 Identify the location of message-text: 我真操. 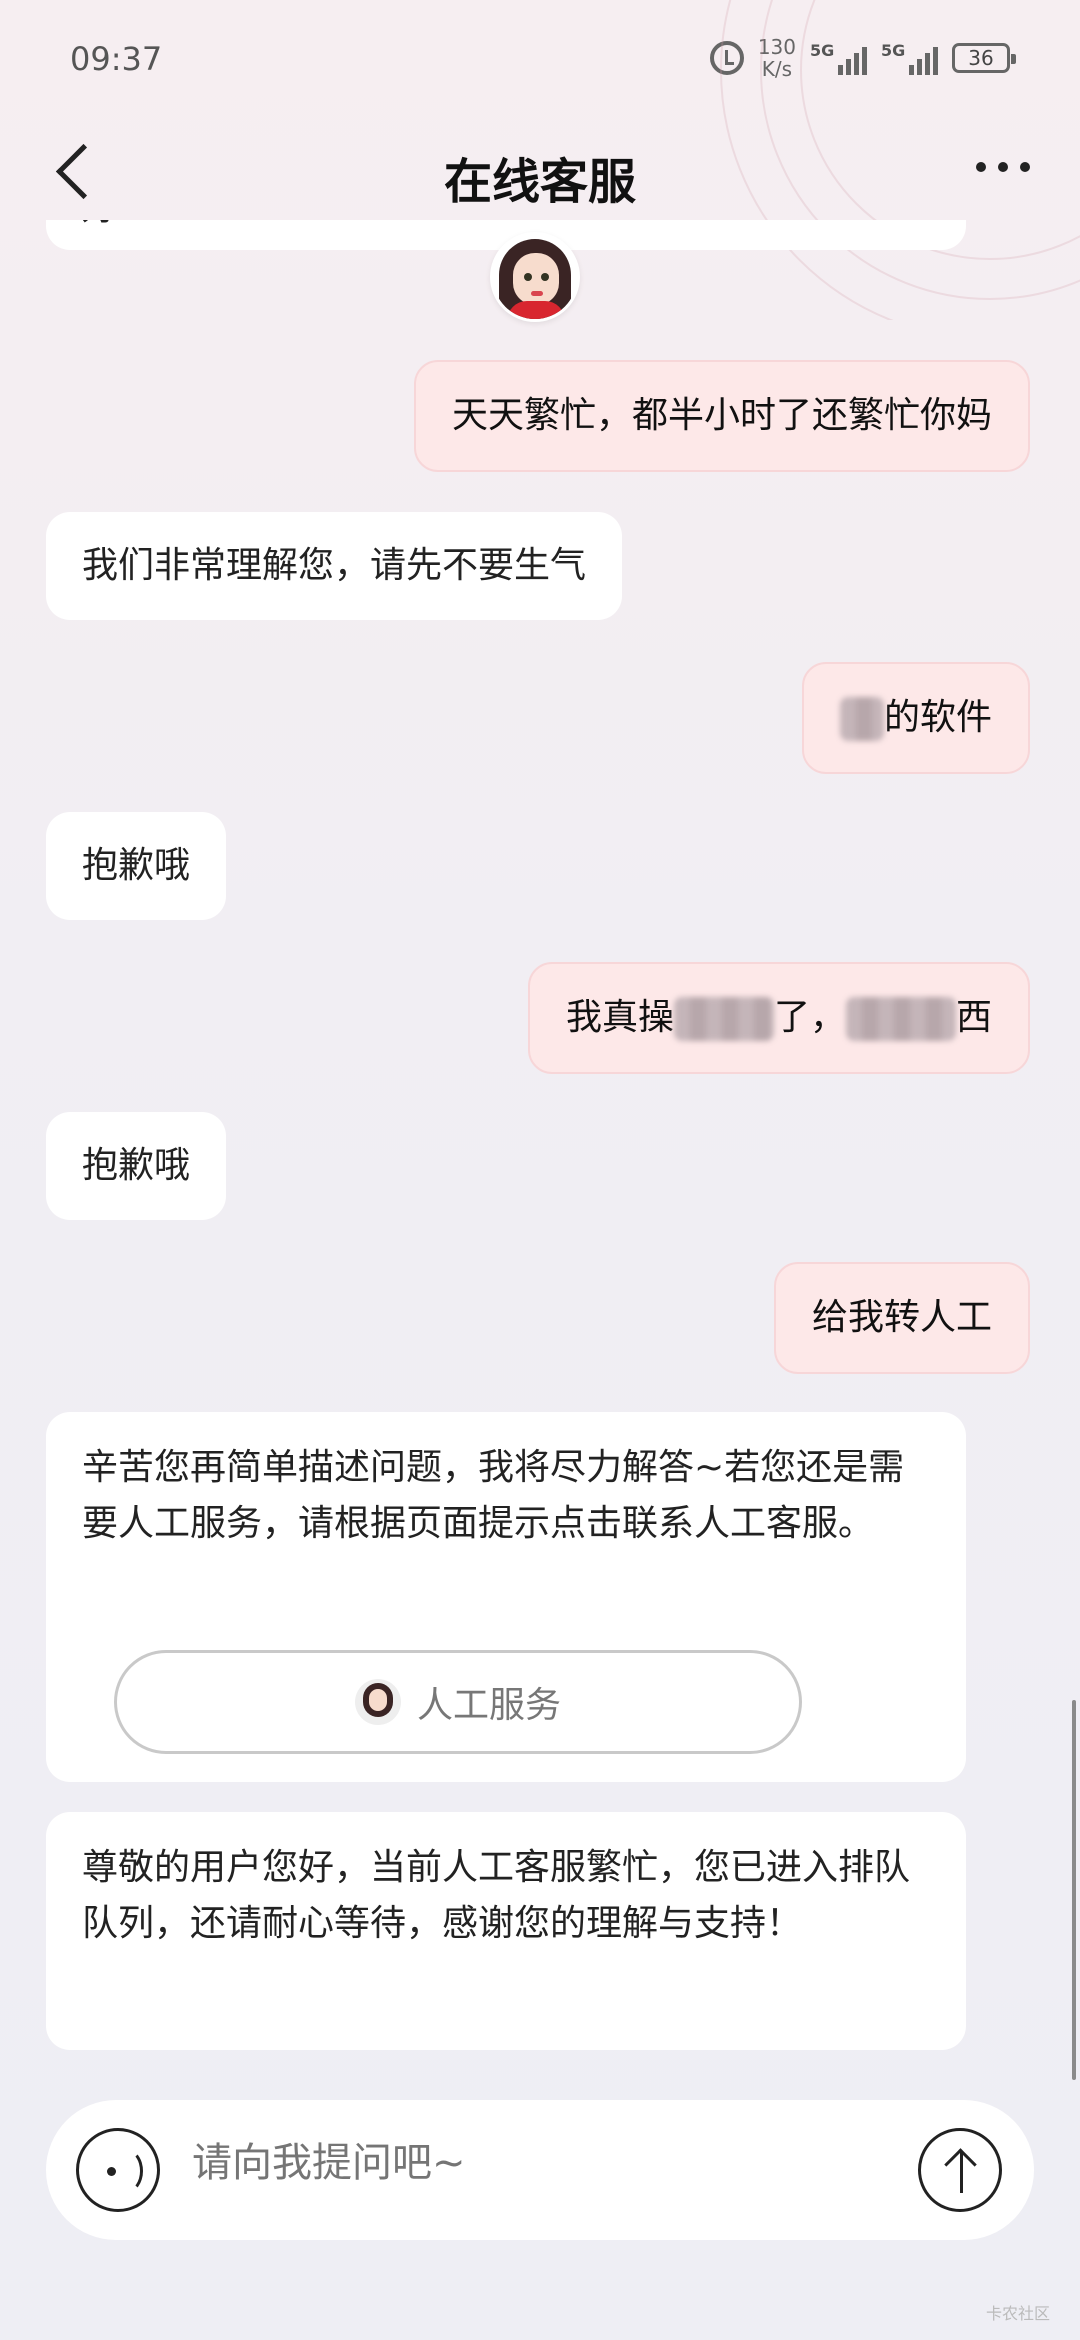
(619, 1017).